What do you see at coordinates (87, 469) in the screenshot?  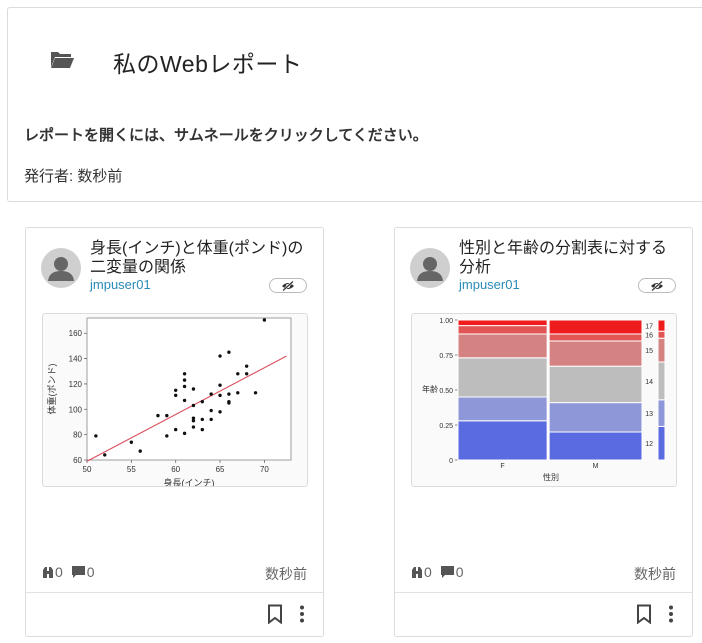 I see `x-tick-label: 50` at bounding box center [87, 469].